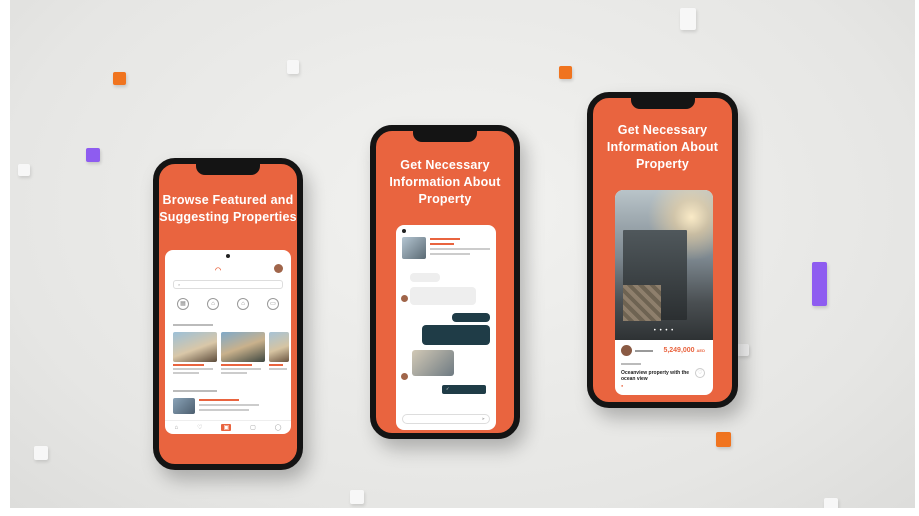 Image resolution: width=919 pixels, height=516 pixels. I want to click on property-price: 5,249,000 AED, so click(684, 350).